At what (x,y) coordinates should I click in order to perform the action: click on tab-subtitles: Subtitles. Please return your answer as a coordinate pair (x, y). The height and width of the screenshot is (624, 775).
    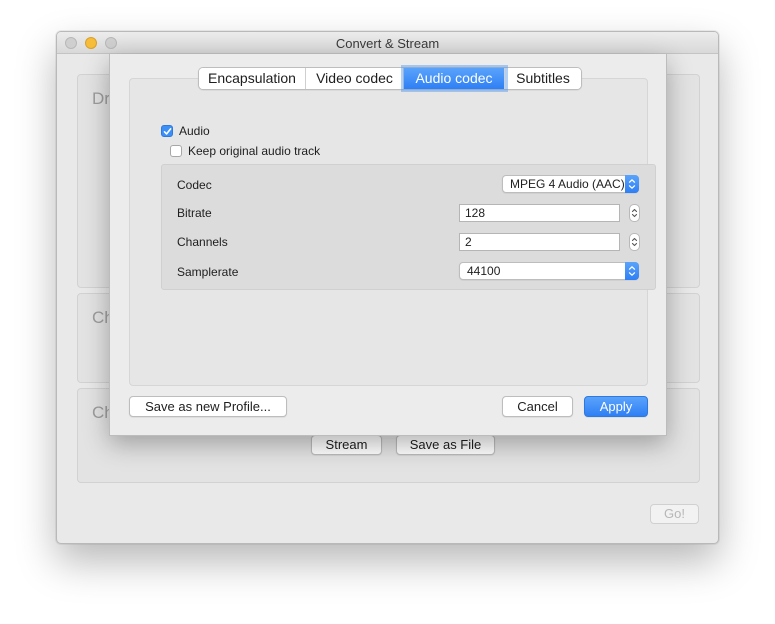
    Looking at the image, I should click on (543, 78).